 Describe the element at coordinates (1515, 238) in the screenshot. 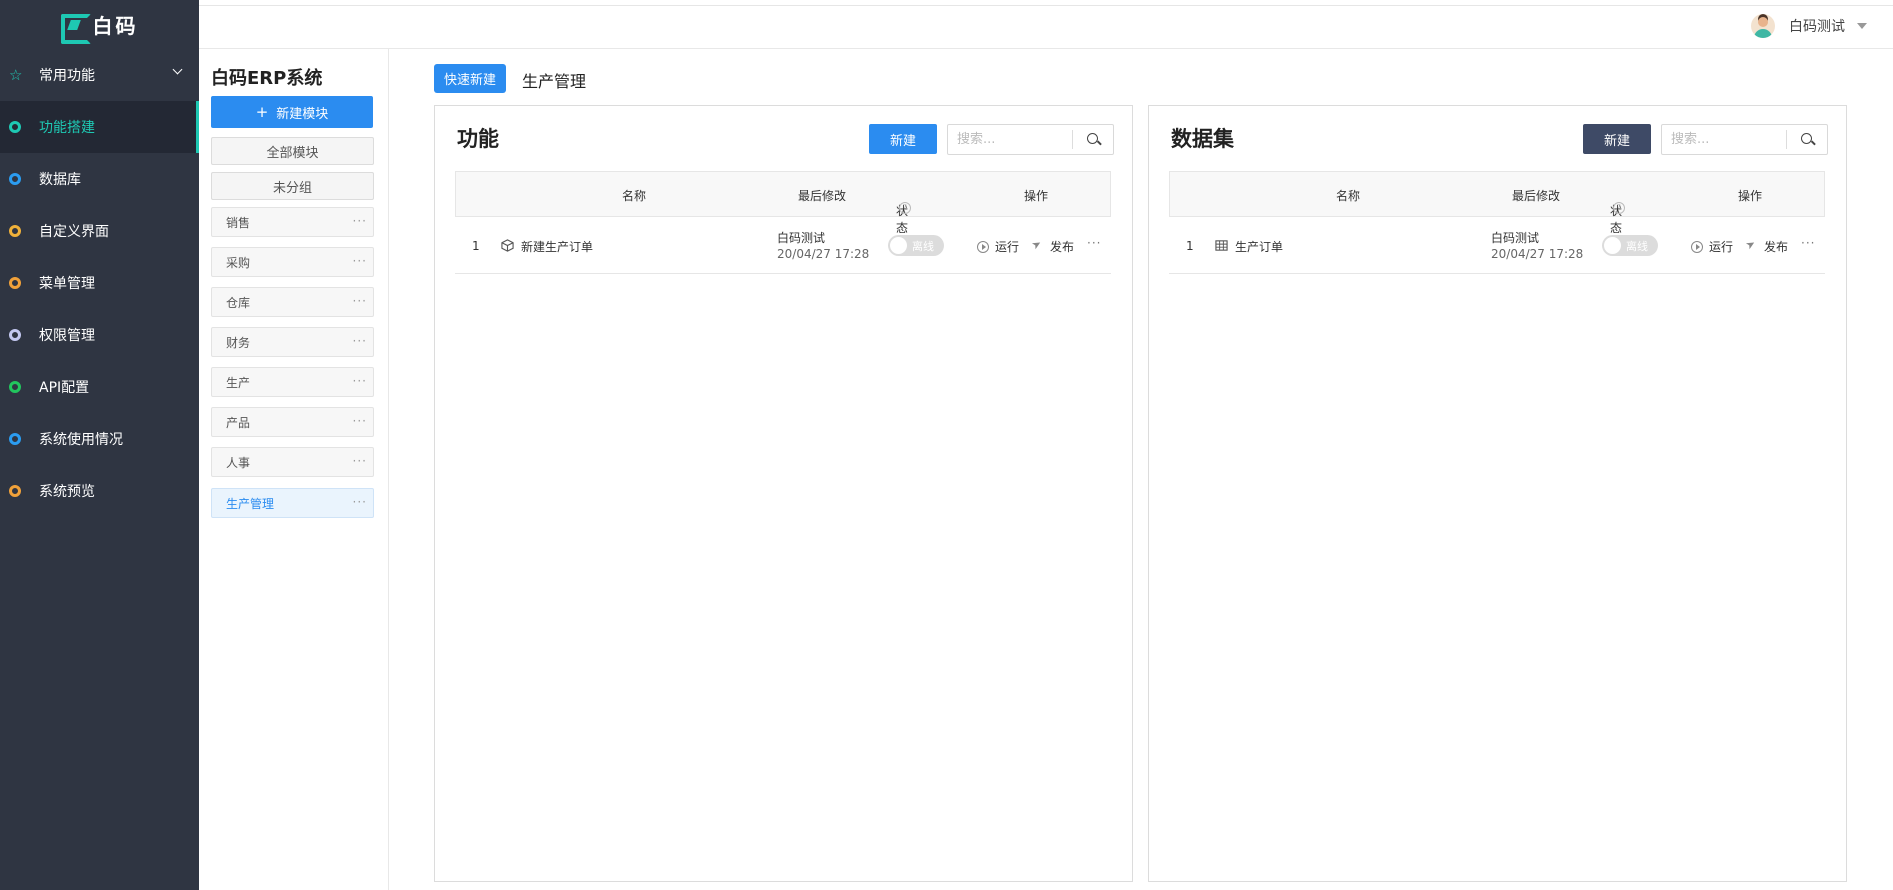

I see `row-modified-by: 白码测试` at that location.